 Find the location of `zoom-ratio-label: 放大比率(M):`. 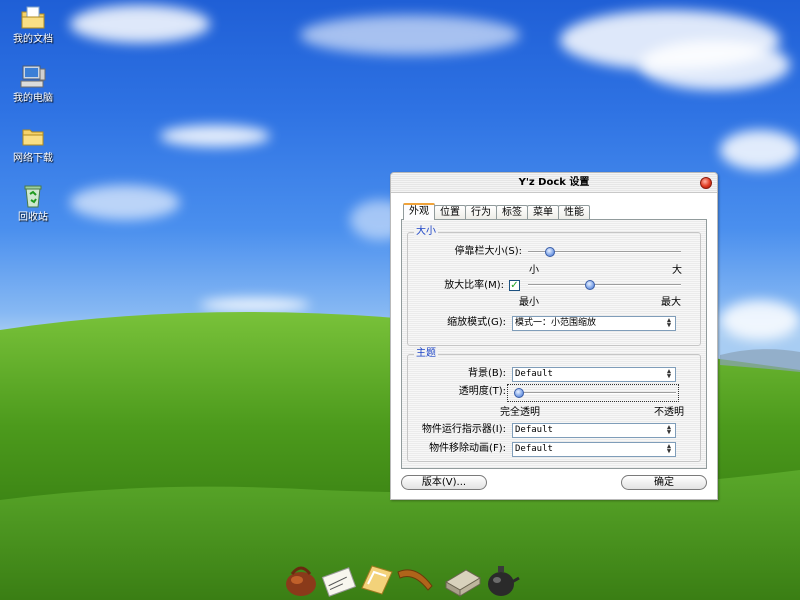

zoom-ratio-label: 放大比率(M): is located at coordinates (474, 285).